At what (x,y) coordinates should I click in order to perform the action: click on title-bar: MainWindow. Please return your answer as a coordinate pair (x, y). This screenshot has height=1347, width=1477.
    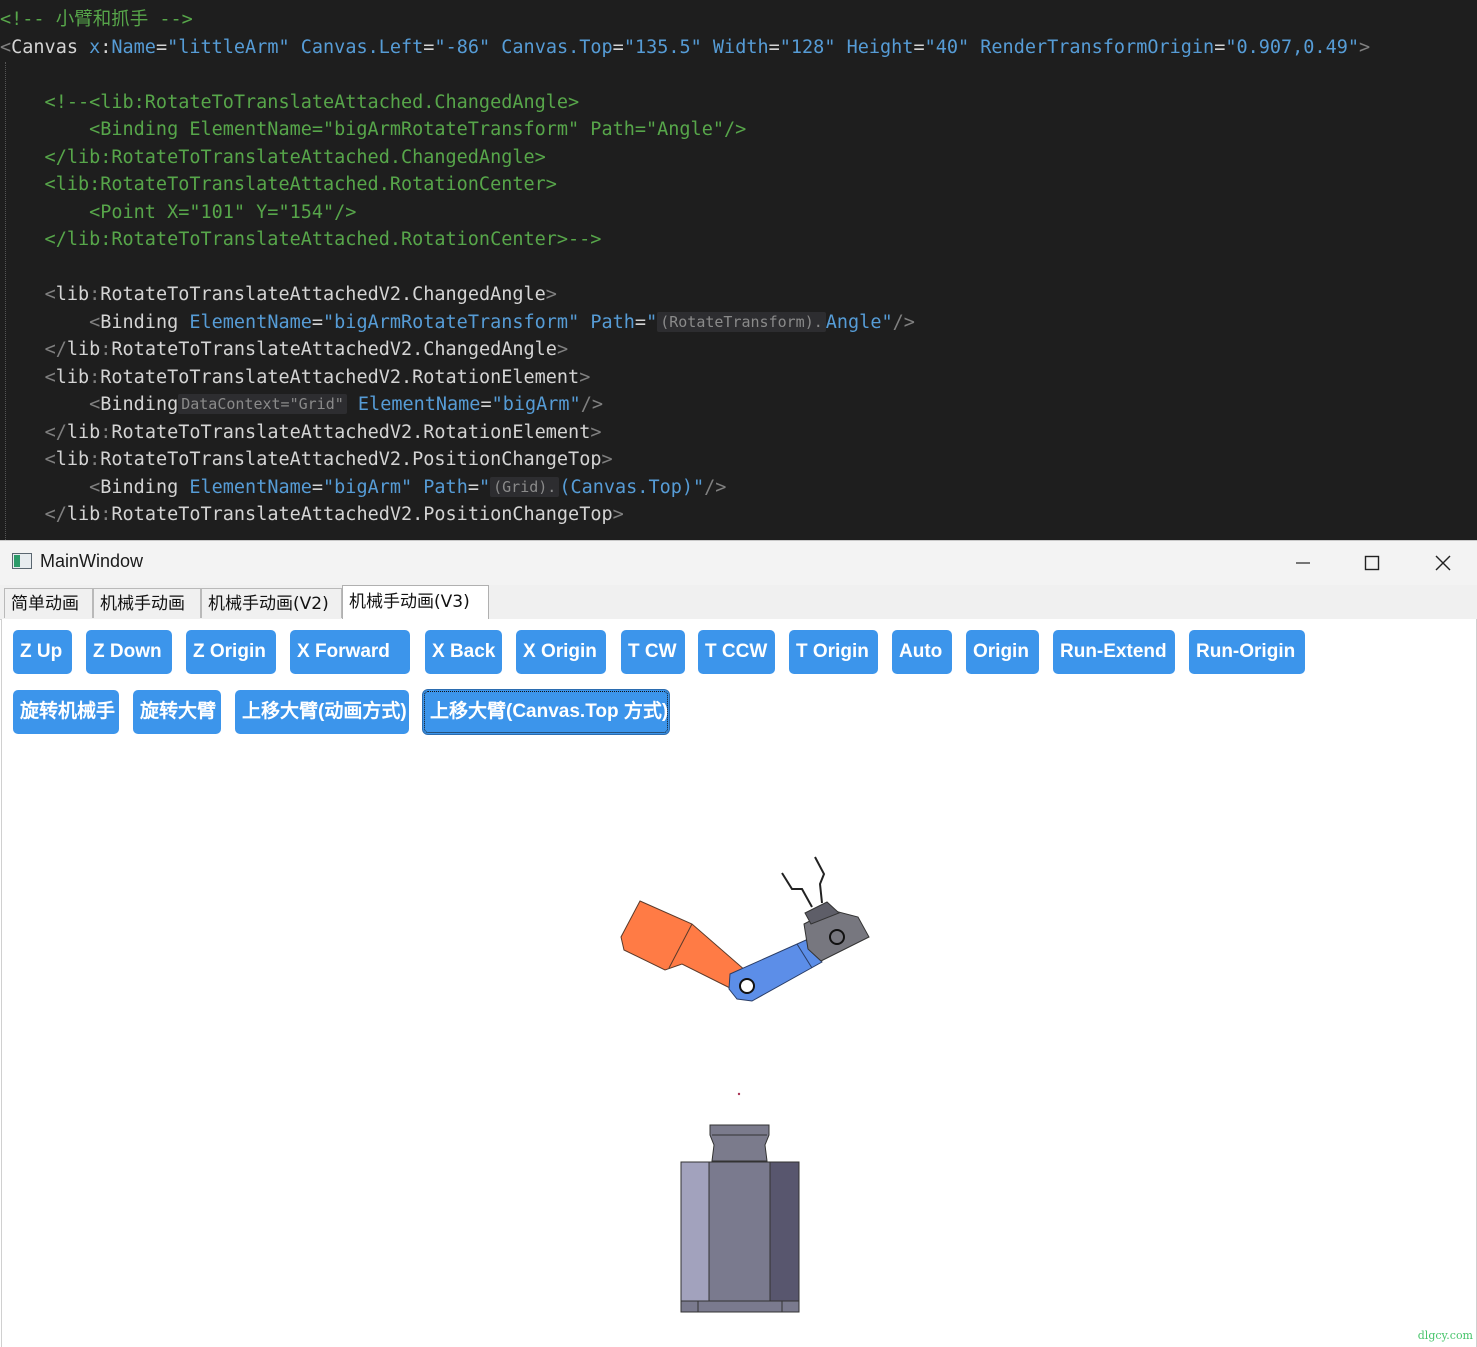
    Looking at the image, I should click on (738, 563).